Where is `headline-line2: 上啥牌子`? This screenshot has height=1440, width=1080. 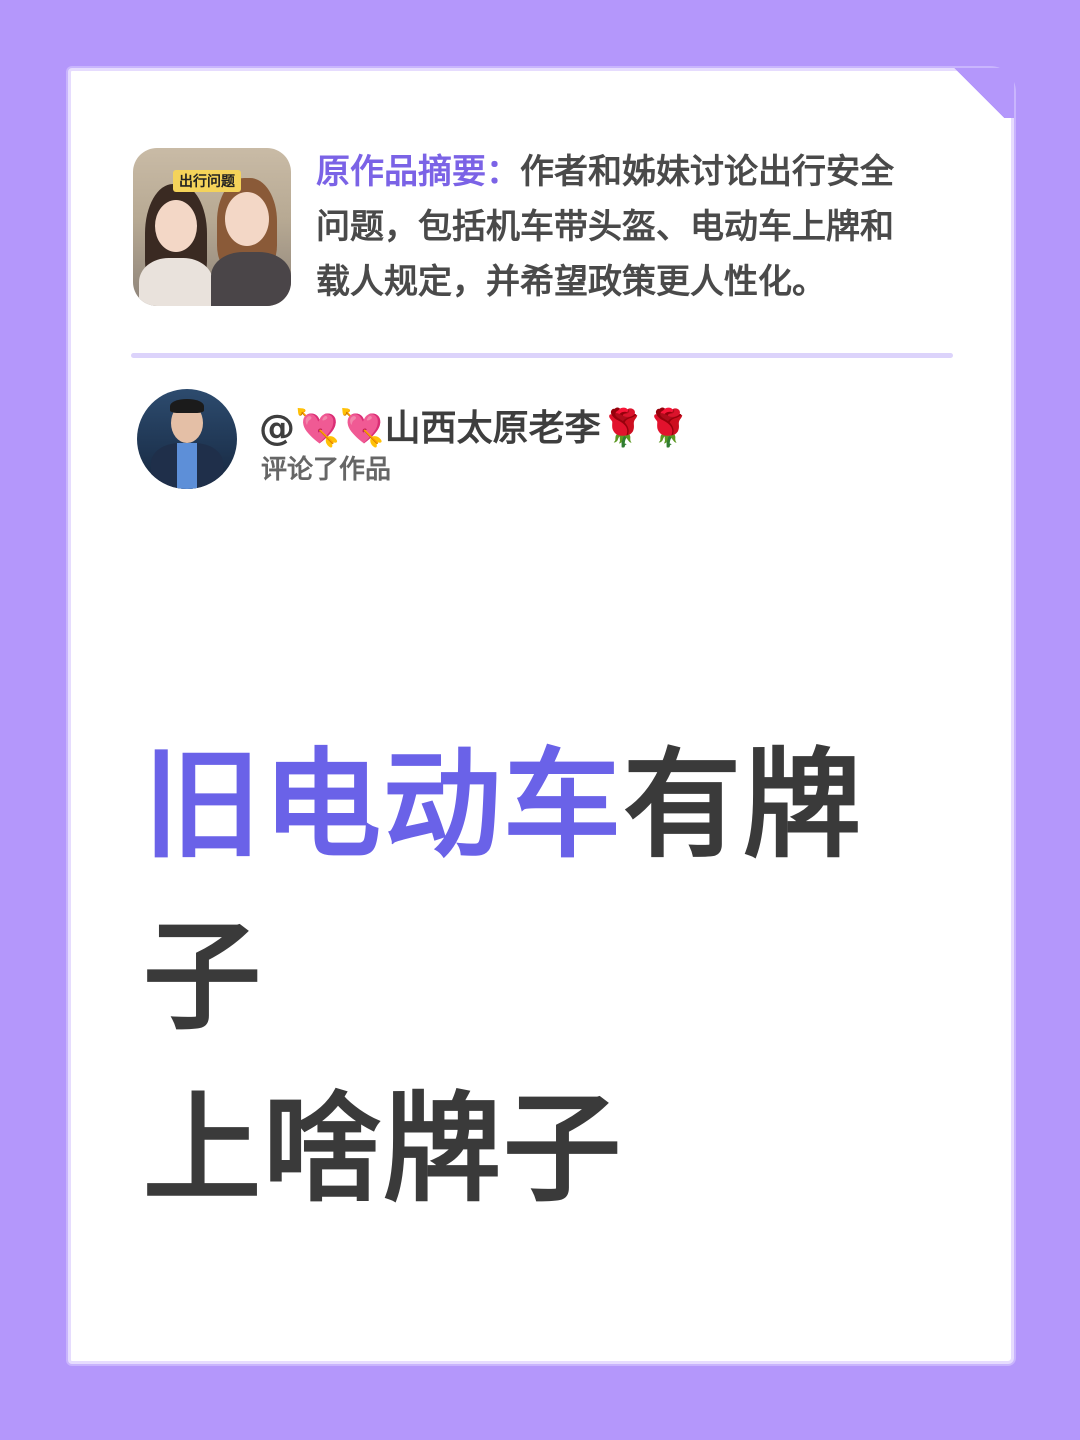 headline-line2: 上啥牌子 is located at coordinates (383, 1149).